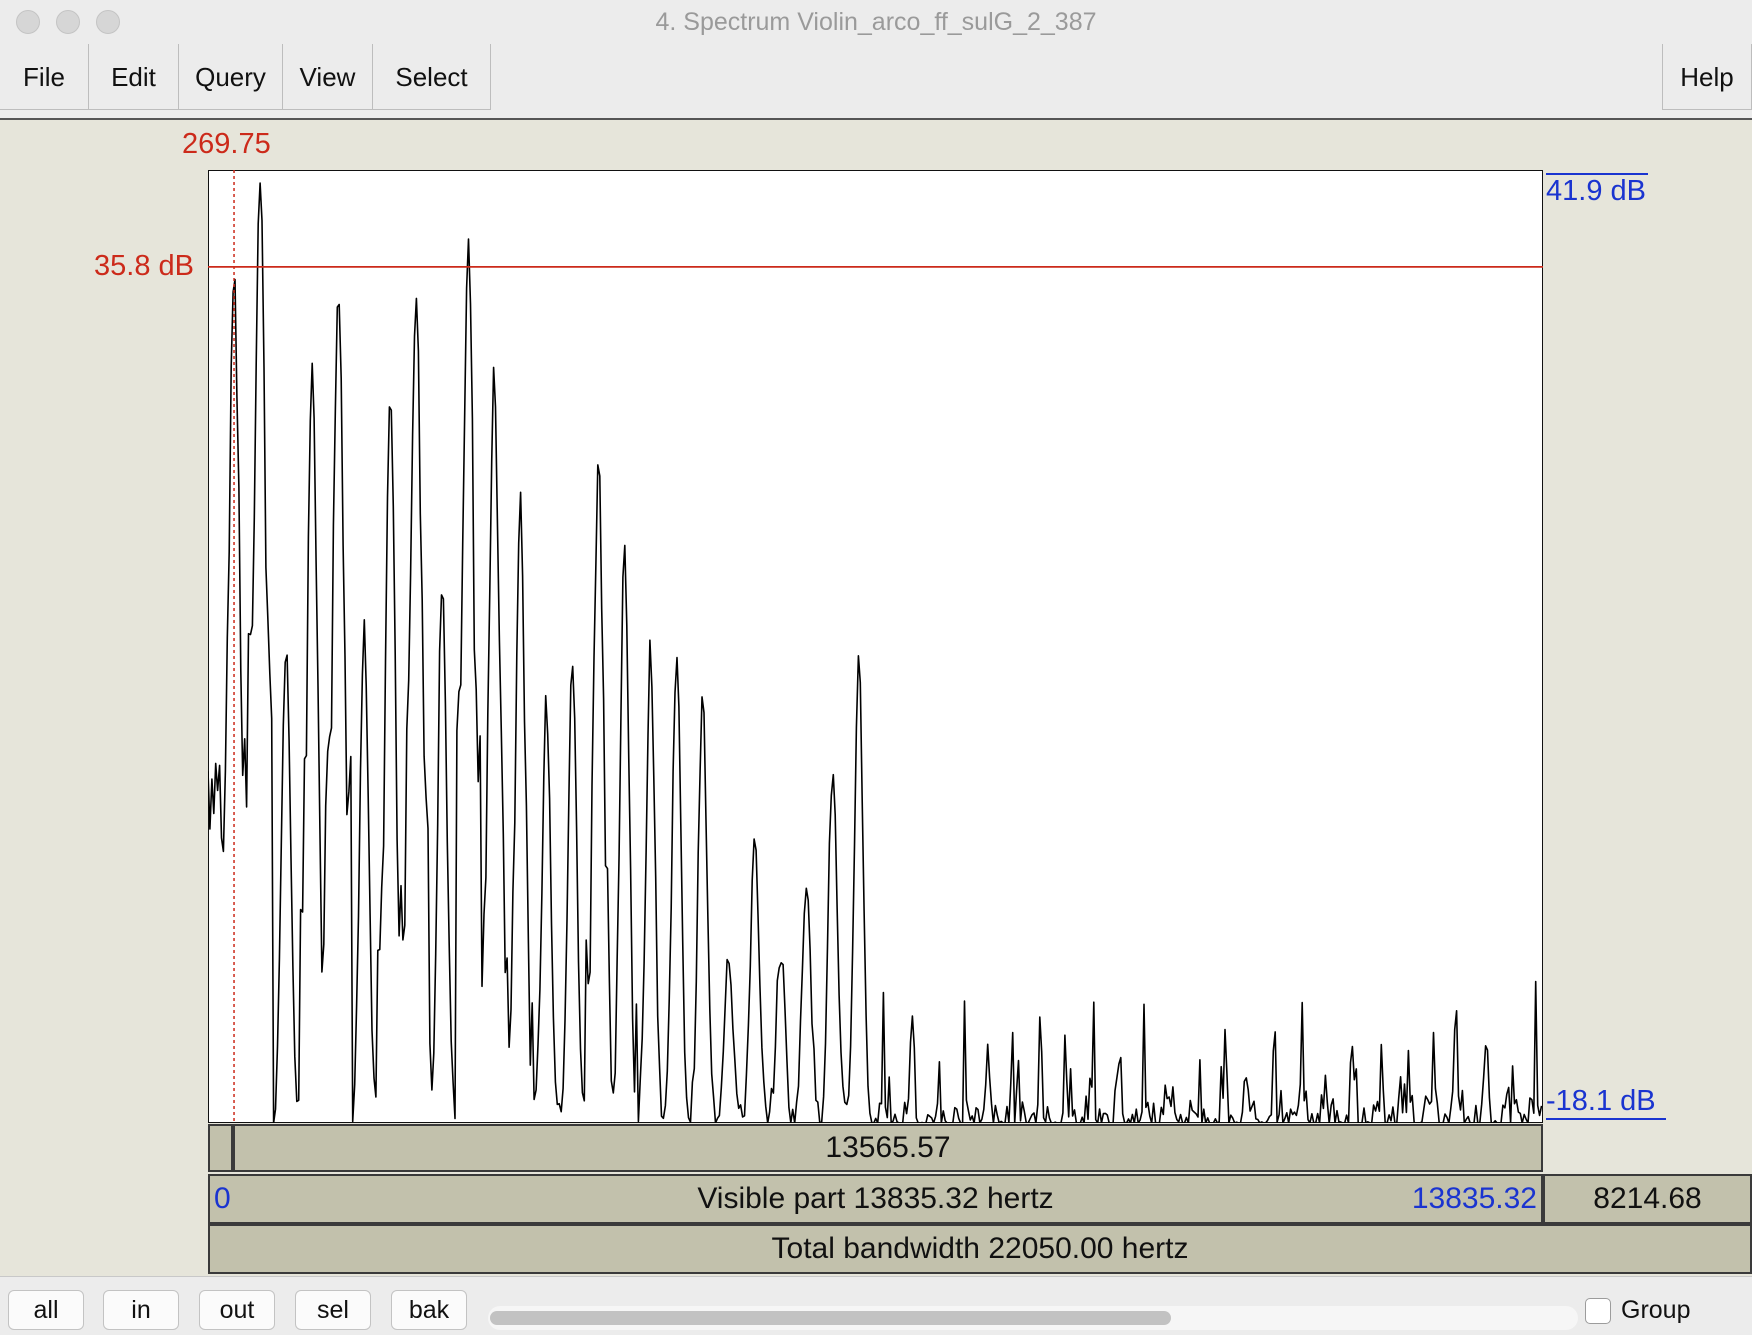  I want to click on horizontal-scrollbar, so click(1033, 1318).